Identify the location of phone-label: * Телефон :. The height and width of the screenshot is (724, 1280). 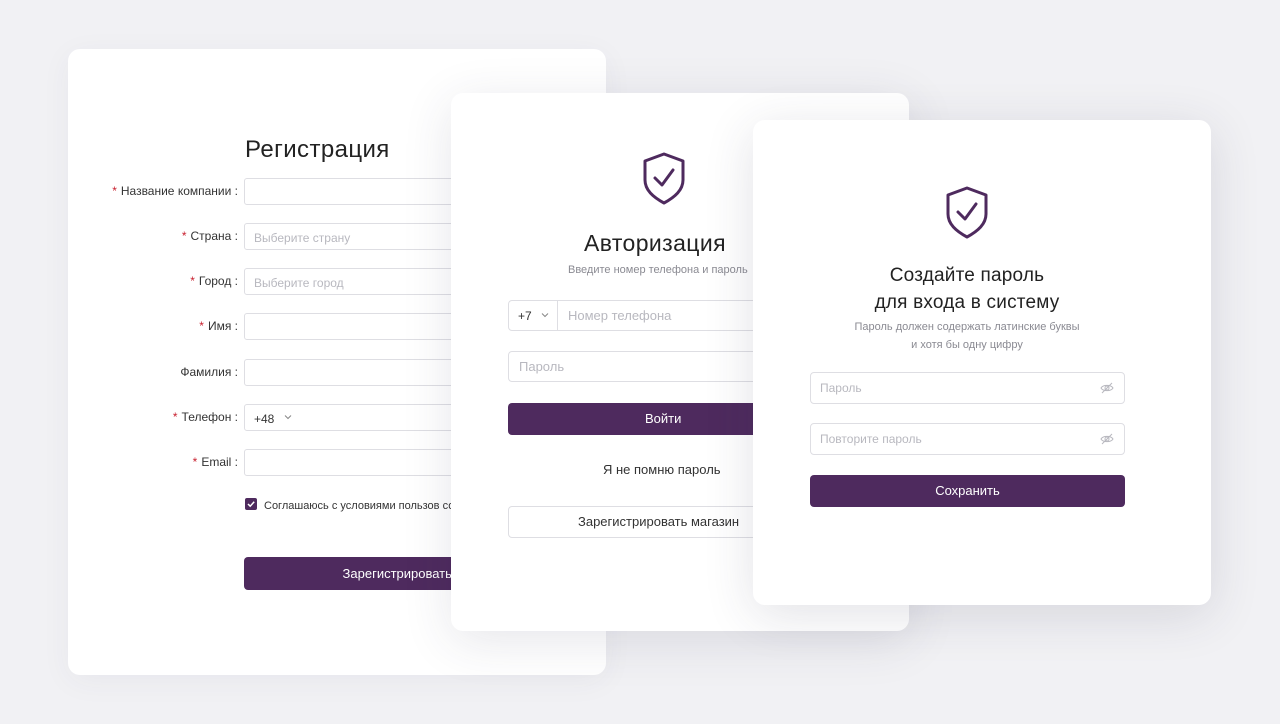
(205, 417).